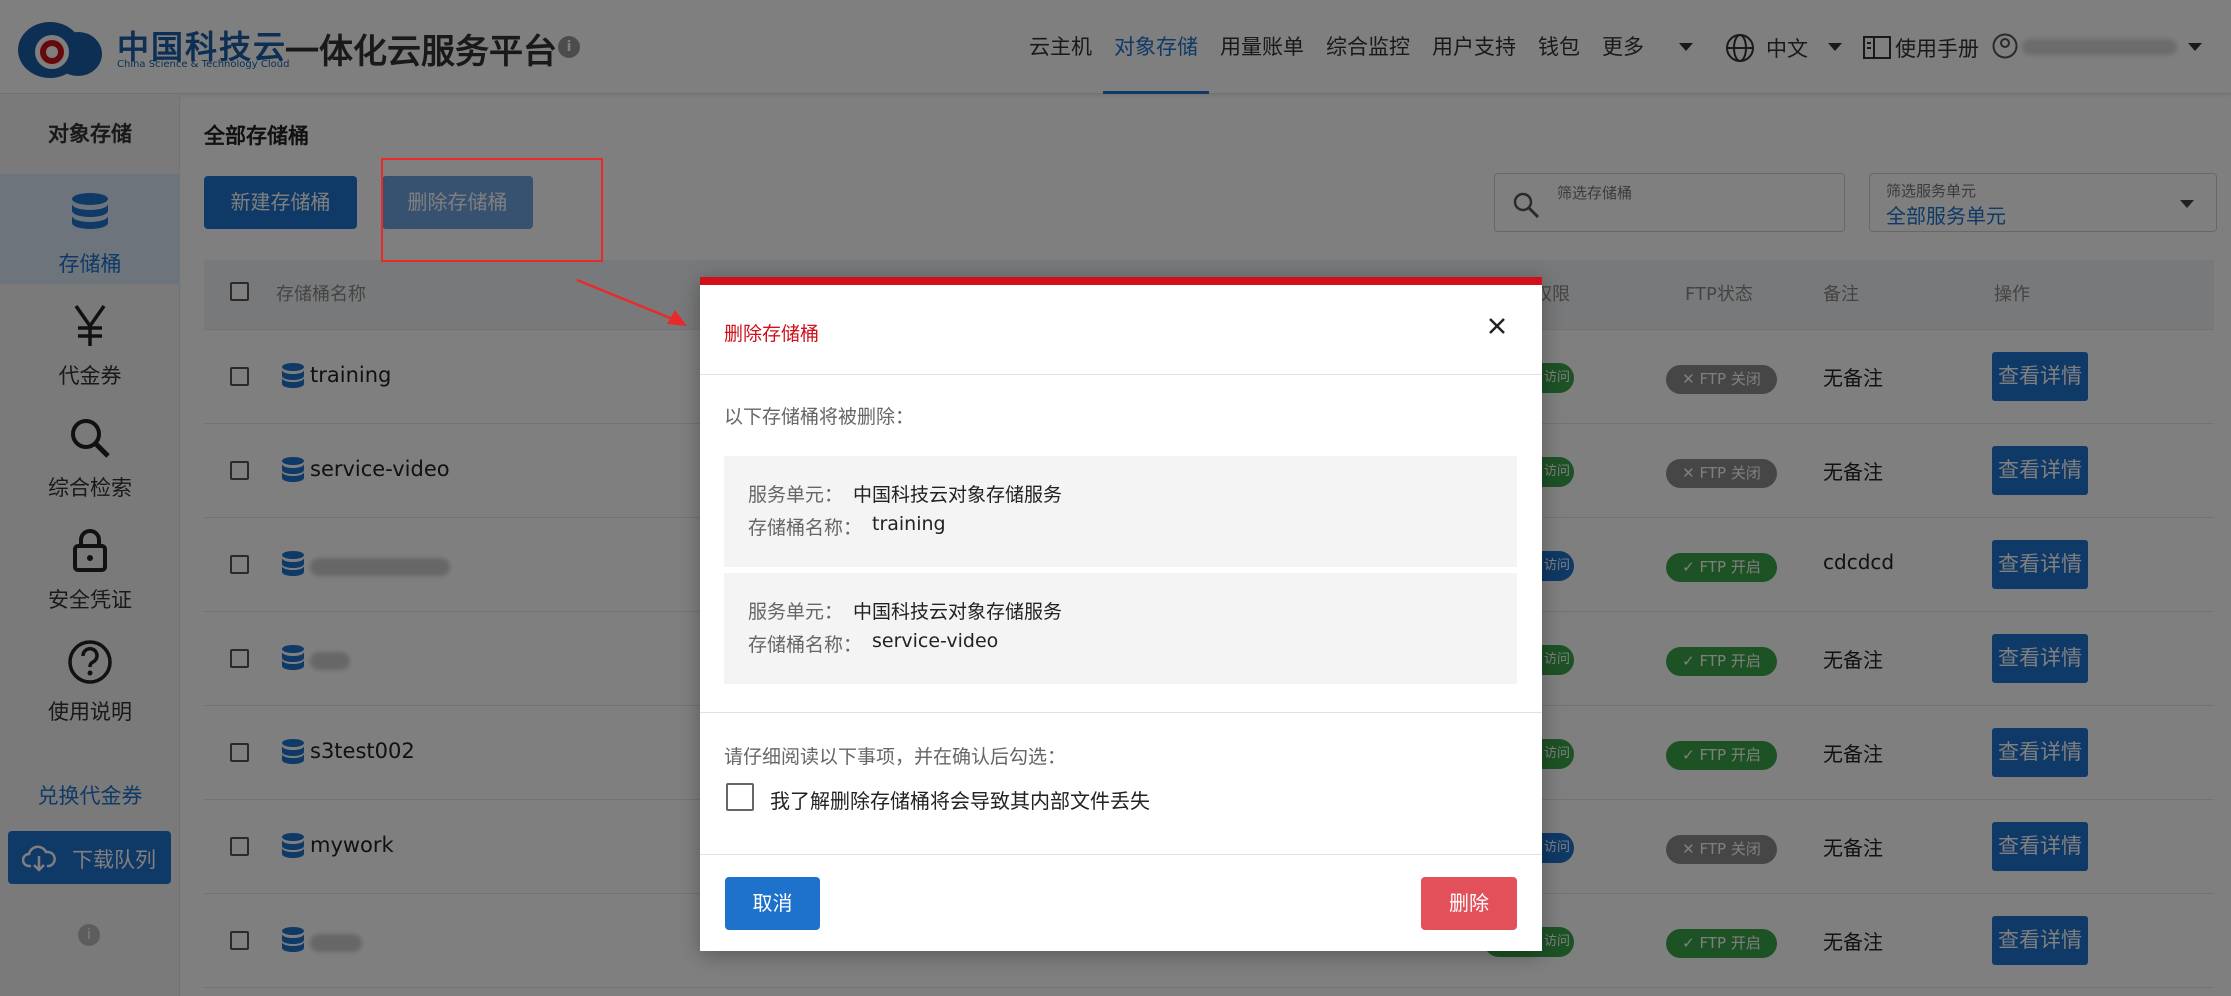  Describe the element at coordinates (909, 524) in the screenshot. I see `bucket-value: training` at that location.